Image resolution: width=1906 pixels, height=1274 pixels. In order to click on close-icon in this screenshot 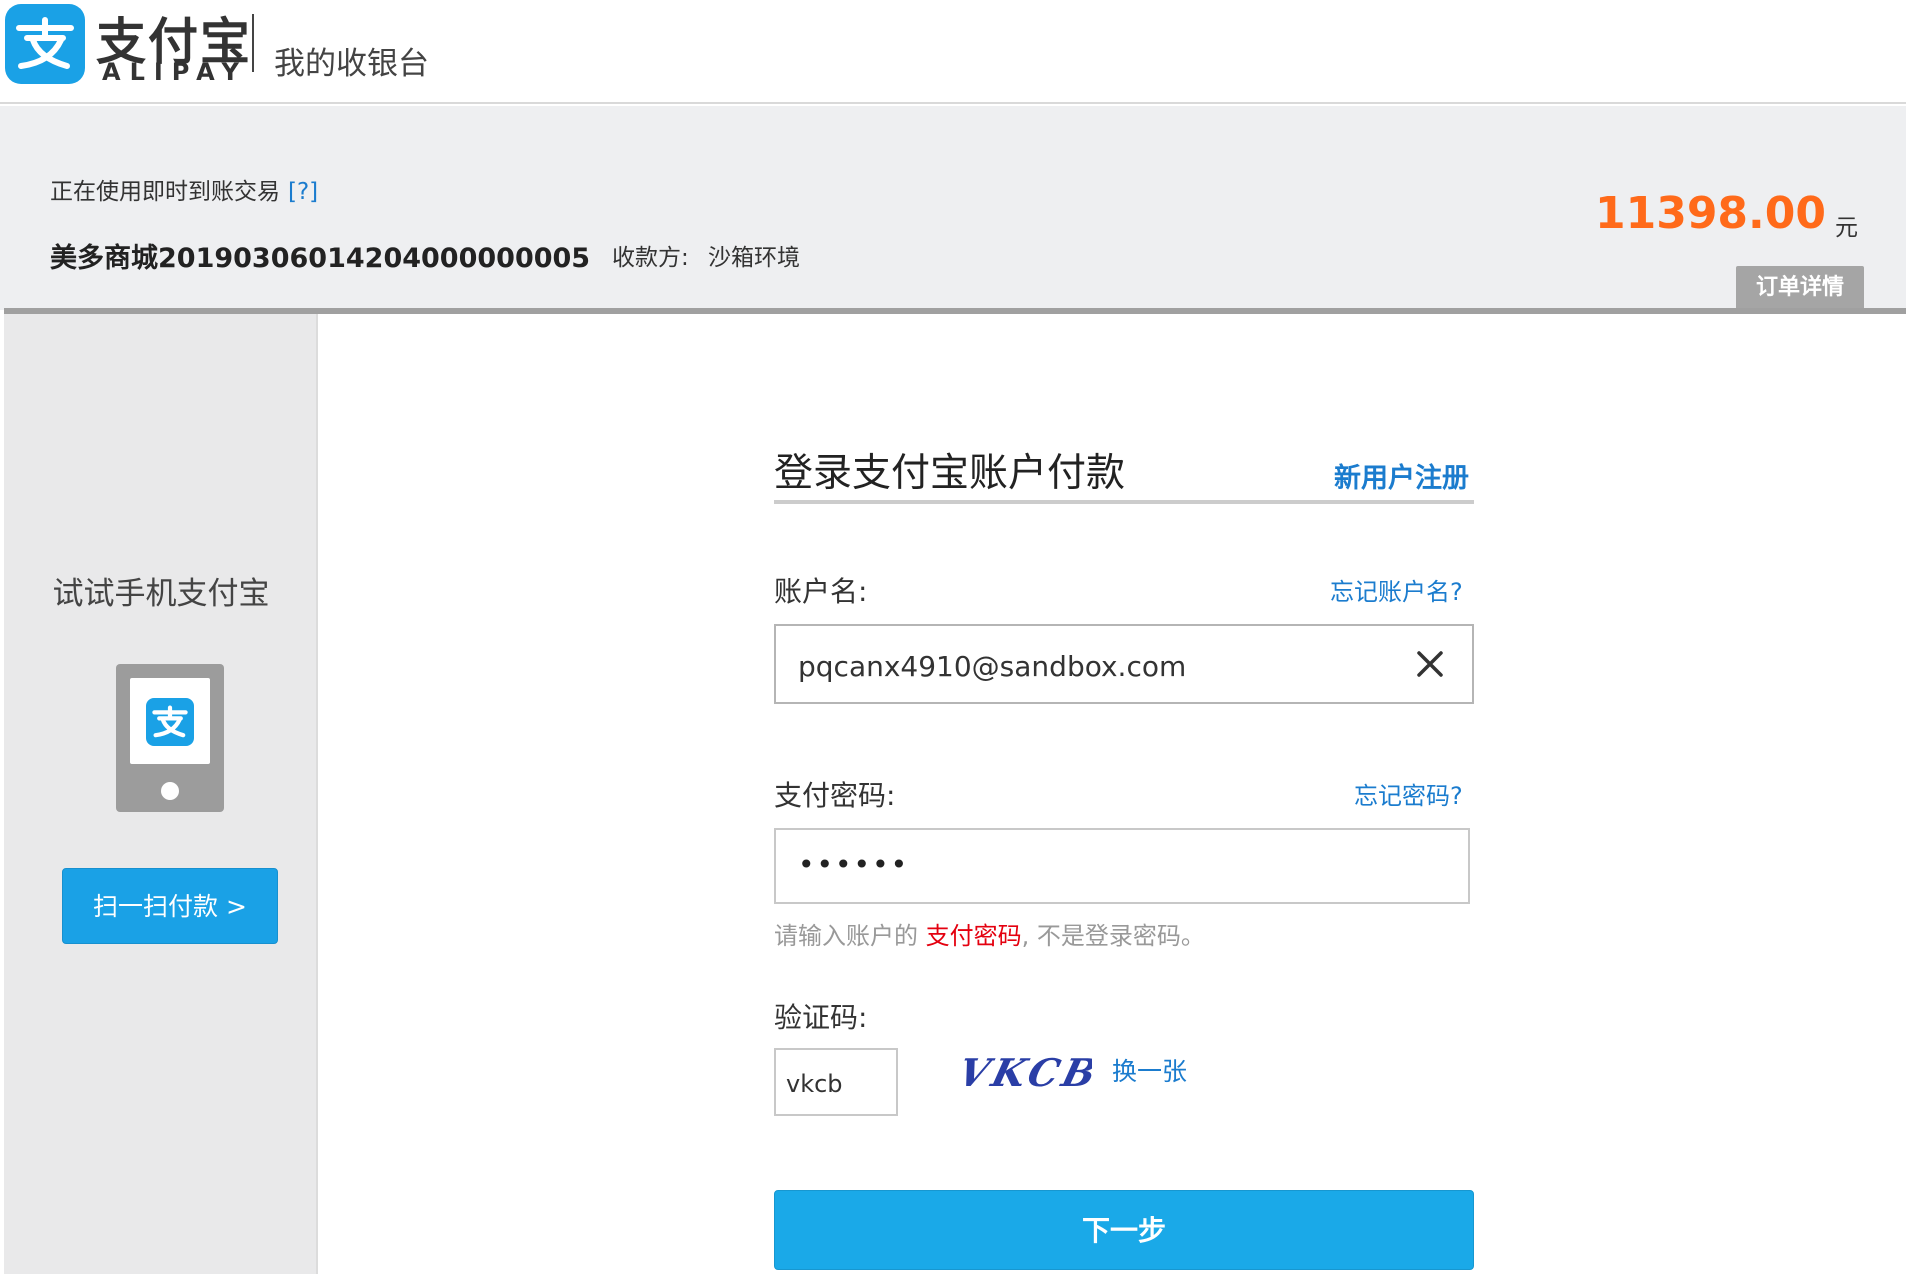, I will do `click(1430, 664)`.